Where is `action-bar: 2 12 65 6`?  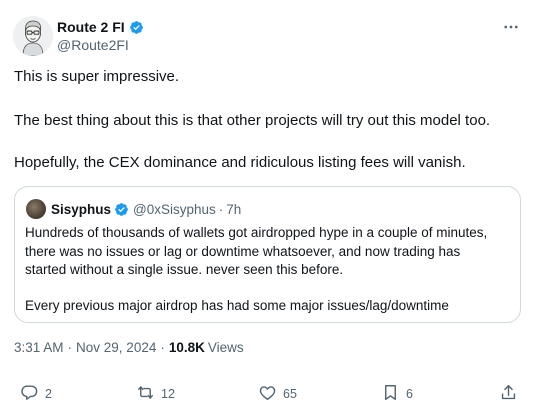
action-bar: 2 12 65 6 is located at coordinates (267, 394).